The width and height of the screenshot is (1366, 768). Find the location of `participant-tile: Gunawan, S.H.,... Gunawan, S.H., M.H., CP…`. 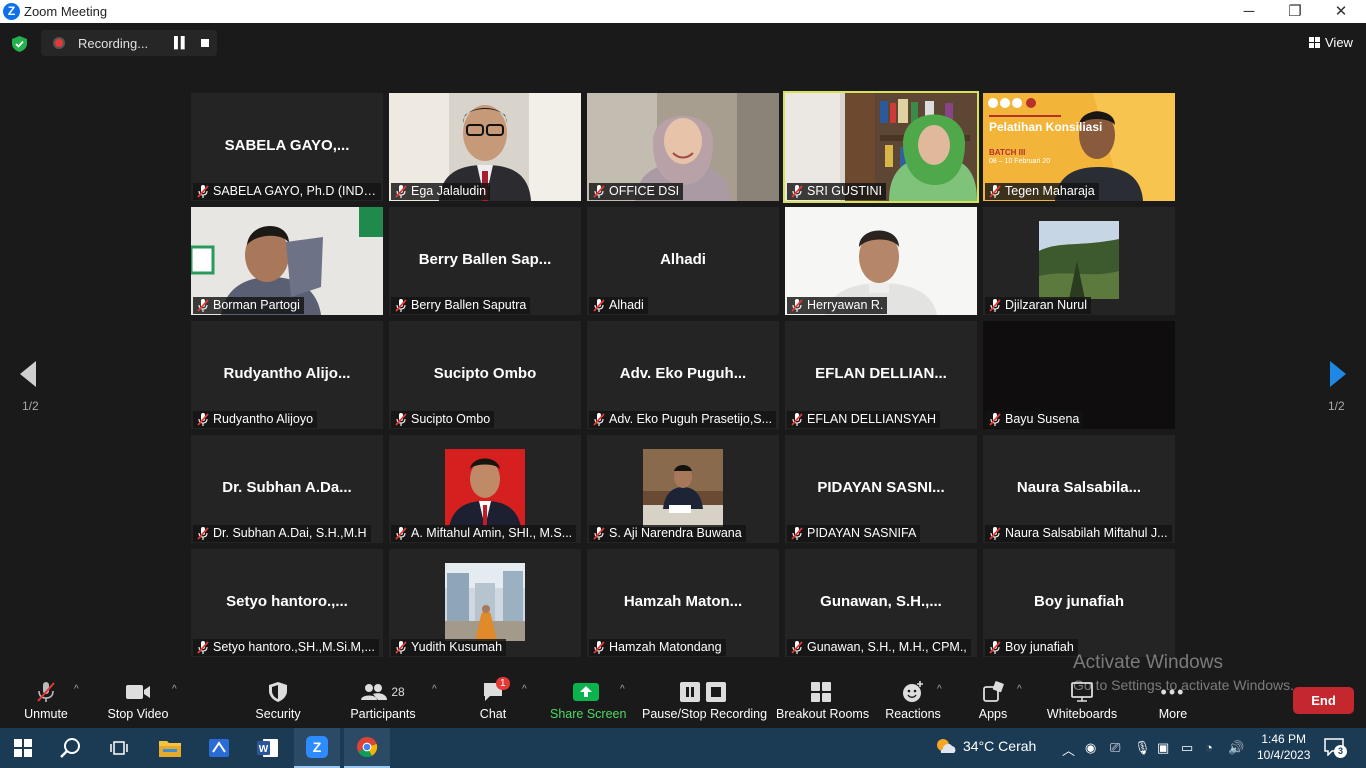

participant-tile: Gunawan, S.H.,... Gunawan, S.H., M.H., CP… is located at coordinates (881, 603).